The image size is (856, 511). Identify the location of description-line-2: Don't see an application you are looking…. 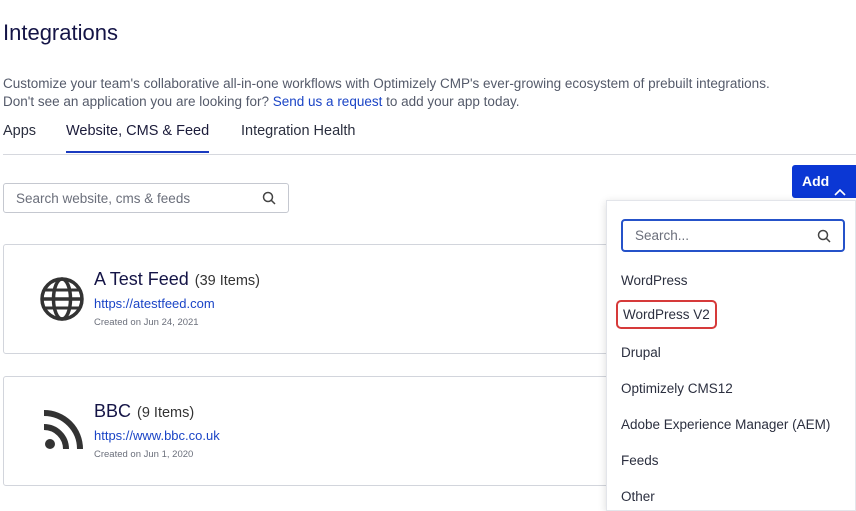
(386, 102).